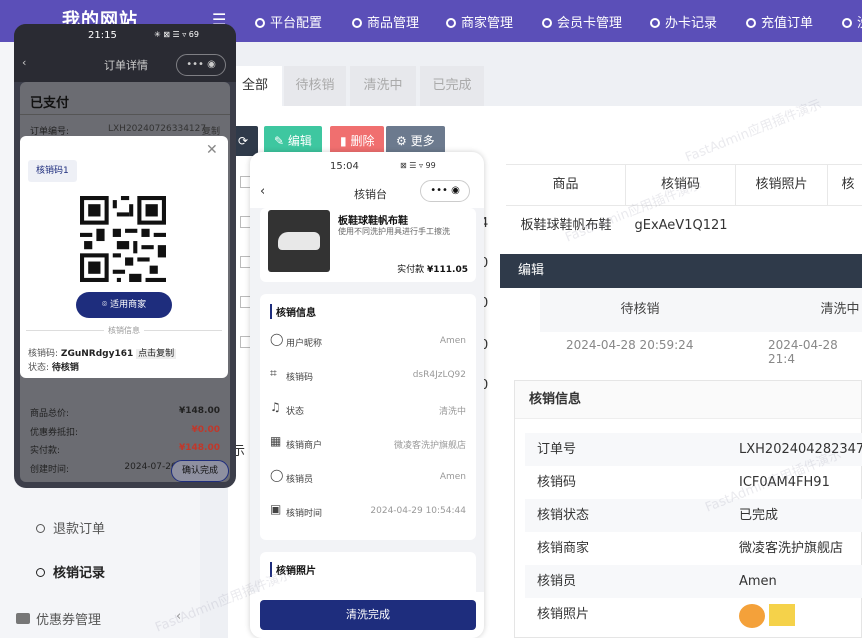 The height and width of the screenshot is (638, 862). Describe the element at coordinates (373, 221) in the screenshot. I see `product-name: 板鞋球鞋帆布鞋` at that location.